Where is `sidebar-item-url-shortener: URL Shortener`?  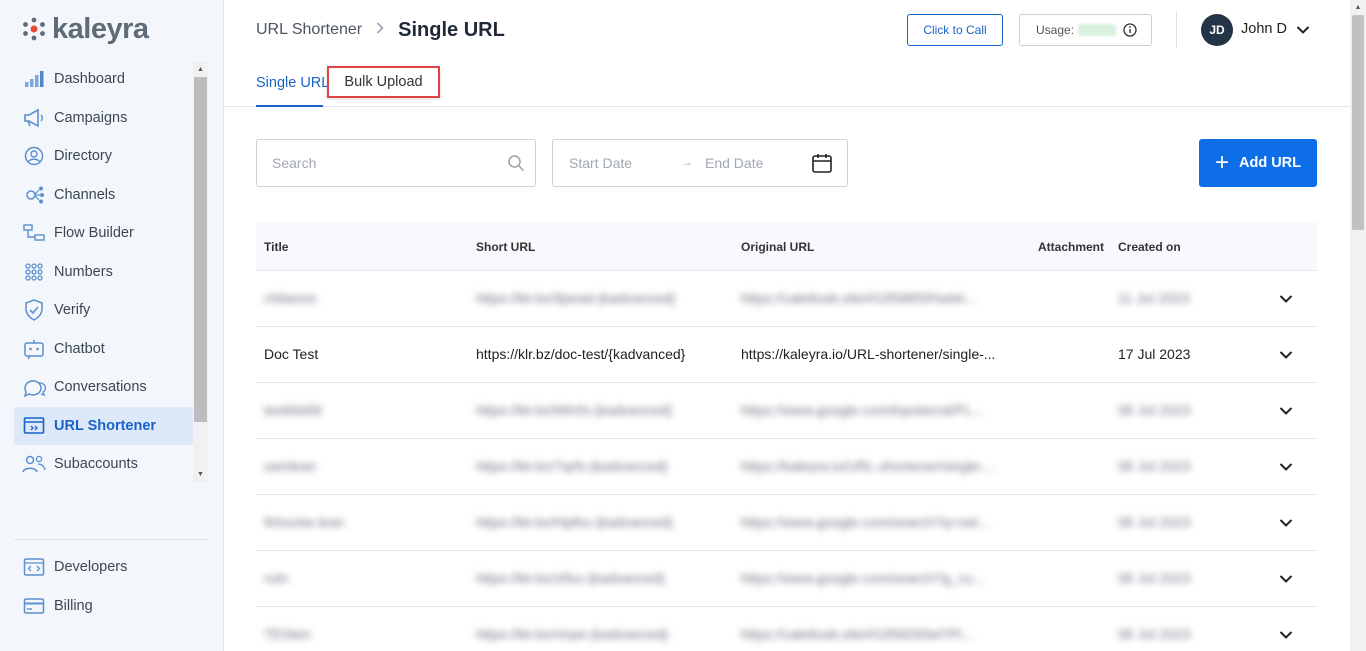 sidebar-item-url-shortener: URL Shortener is located at coordinates (104, 425).